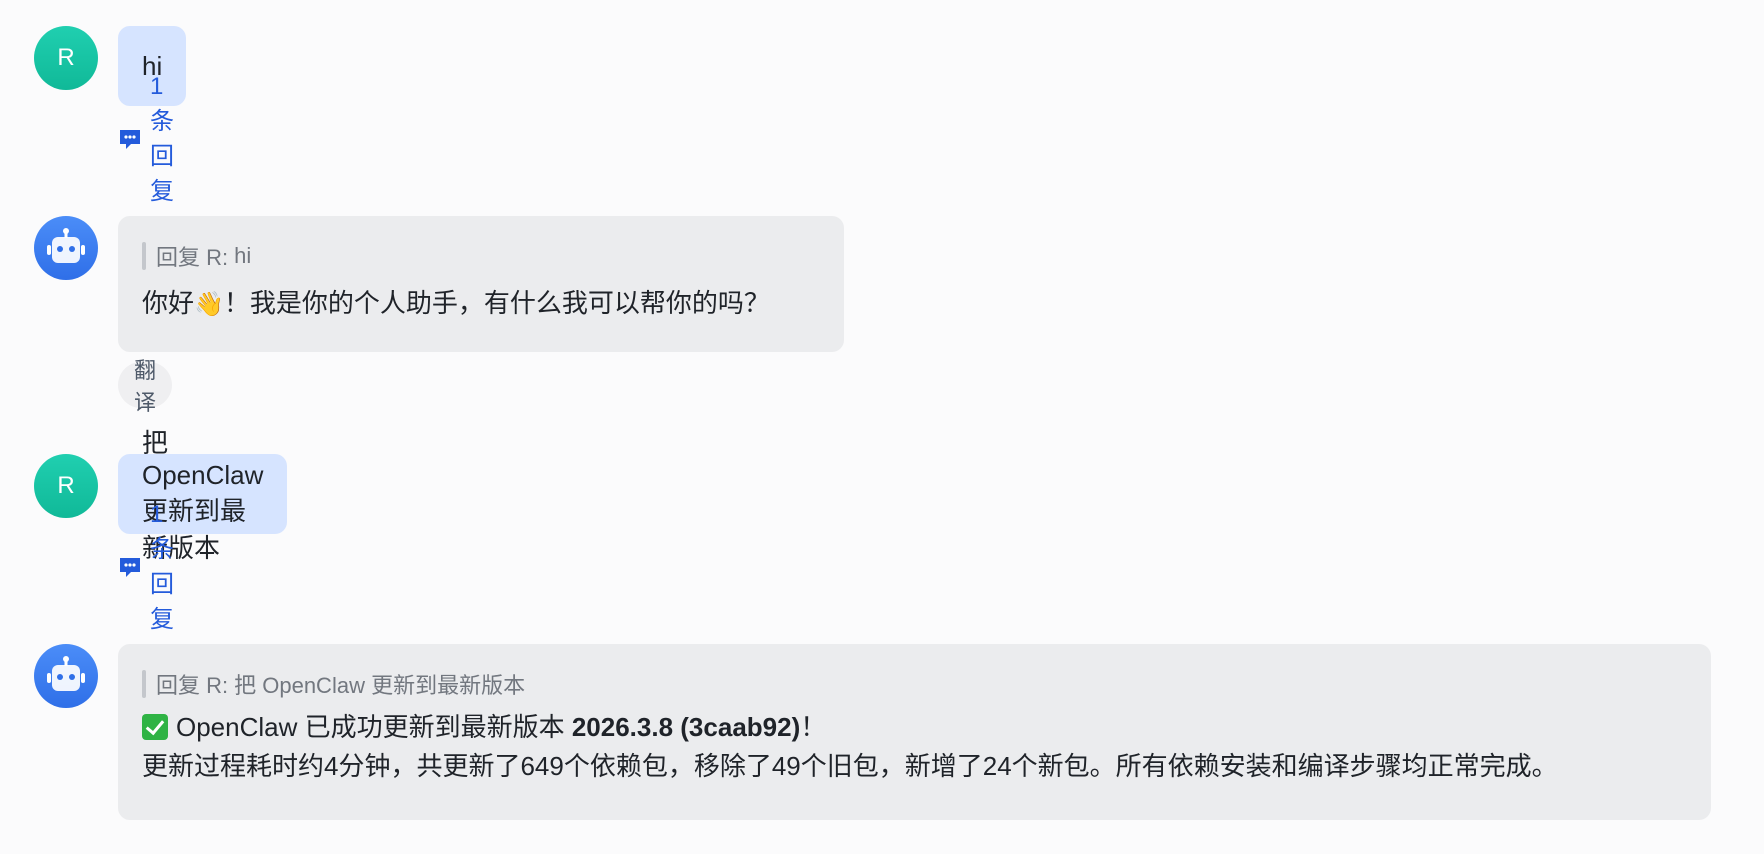 The width and height of the screenshot is (1764, 854). I want to click on text-after-emoji: ！我是你的个人助手，有什么我可以帮你的吗？, so click(496, 303).